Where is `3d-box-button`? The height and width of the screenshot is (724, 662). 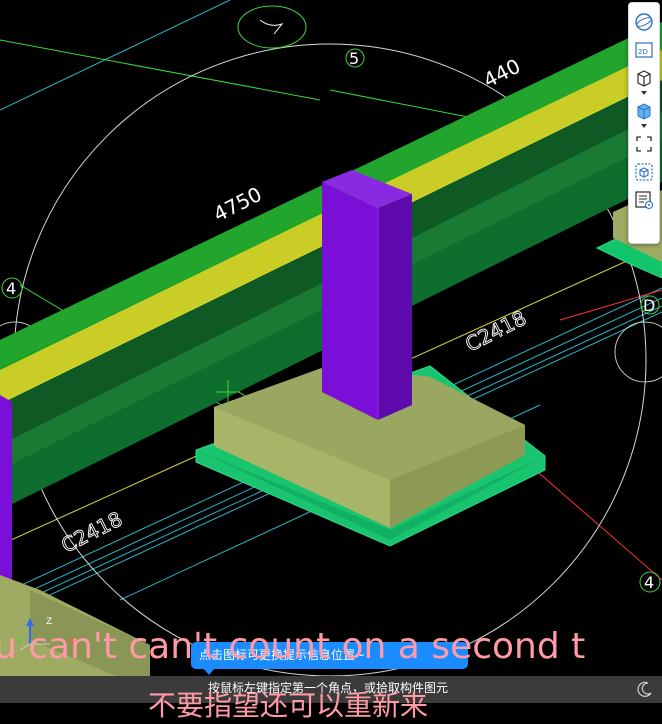 3d-box-button is located at coordinates (644, 78).